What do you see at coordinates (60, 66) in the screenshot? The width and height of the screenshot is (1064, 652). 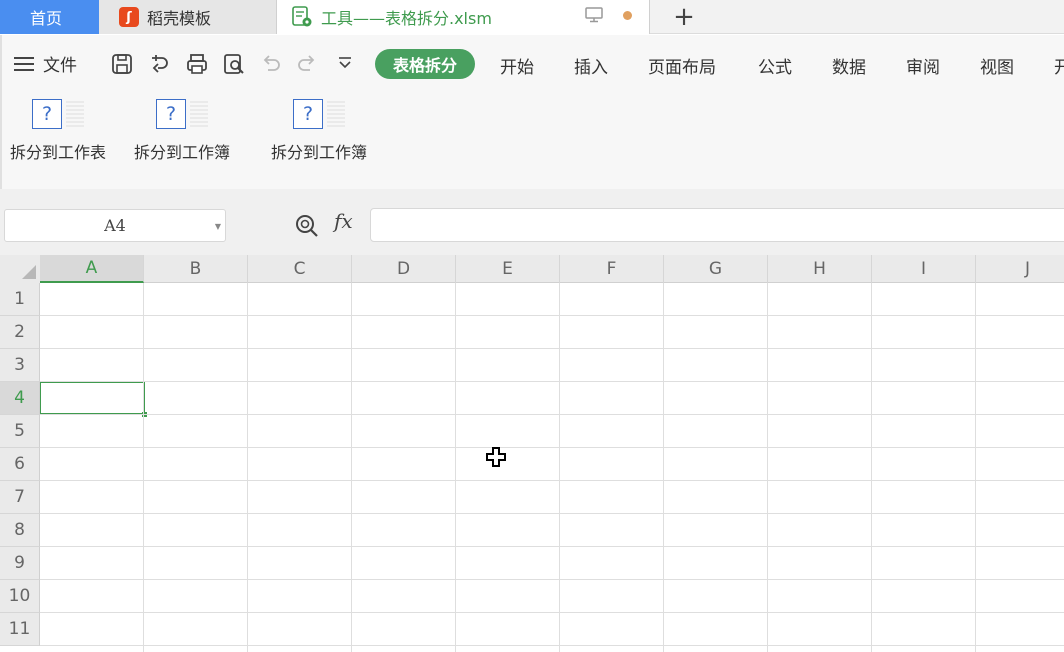 I see `file-menu-label: 文件` at bounding box center [60, 66].